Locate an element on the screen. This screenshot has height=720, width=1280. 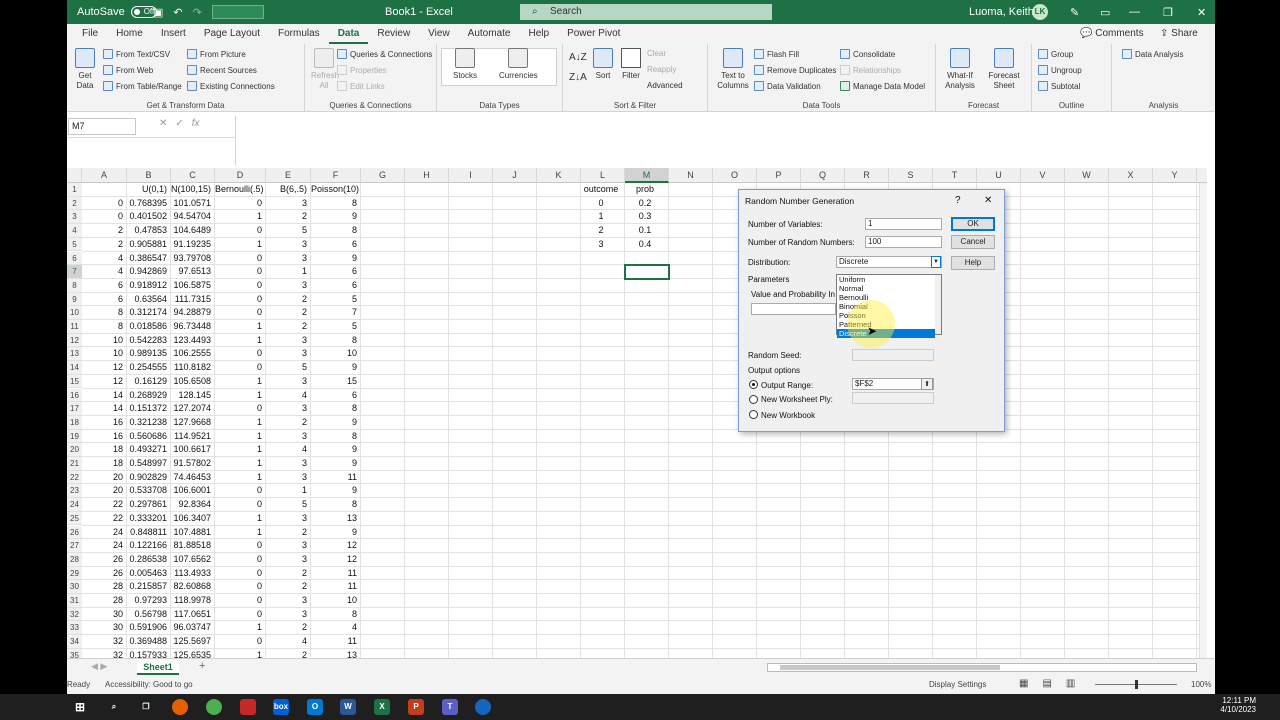
row-header-15: 15 is located at coordinates (74, 381).